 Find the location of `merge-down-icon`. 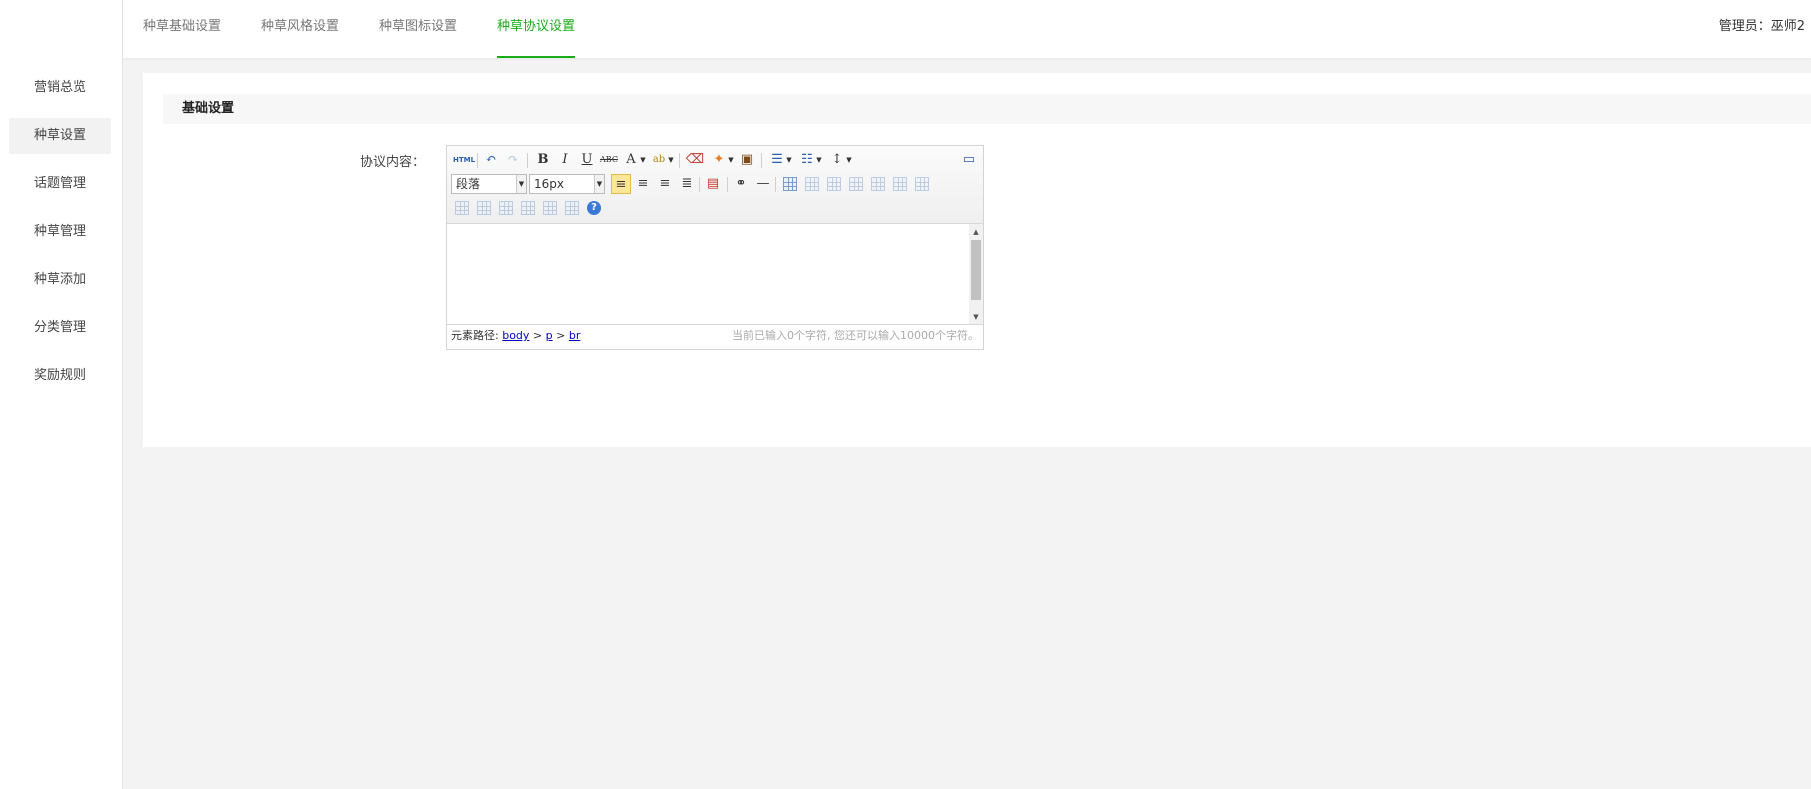

merge-down-icon is located at coordinates (506, 208).